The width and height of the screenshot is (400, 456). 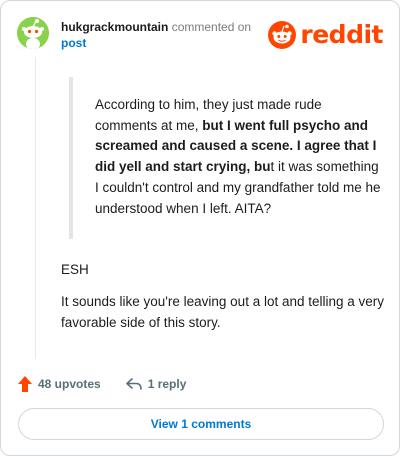 I want to click on view-comments-button: View 1 comments, so click(x=201, y=424).